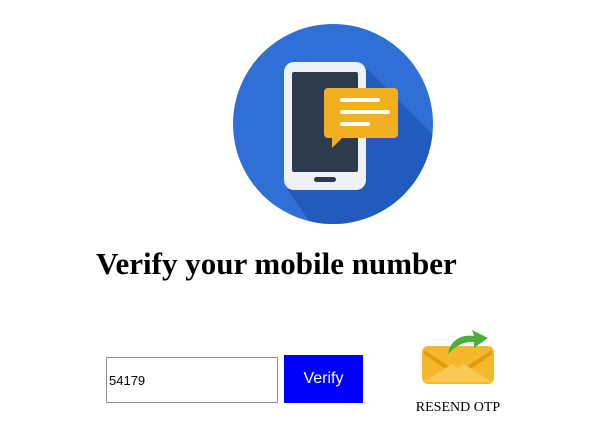  I want to click on page-title: Verify your mobile number, so click(276, 263).